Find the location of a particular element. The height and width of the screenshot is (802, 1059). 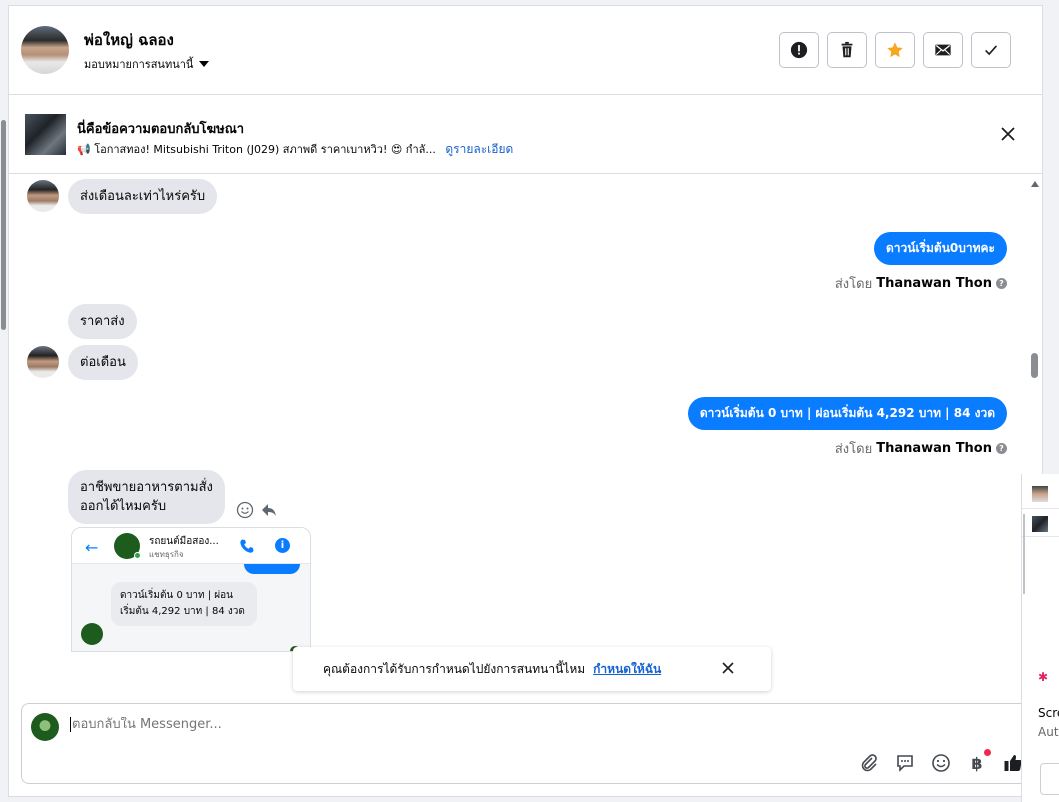

attach-button is located at coordinates (869, 763).